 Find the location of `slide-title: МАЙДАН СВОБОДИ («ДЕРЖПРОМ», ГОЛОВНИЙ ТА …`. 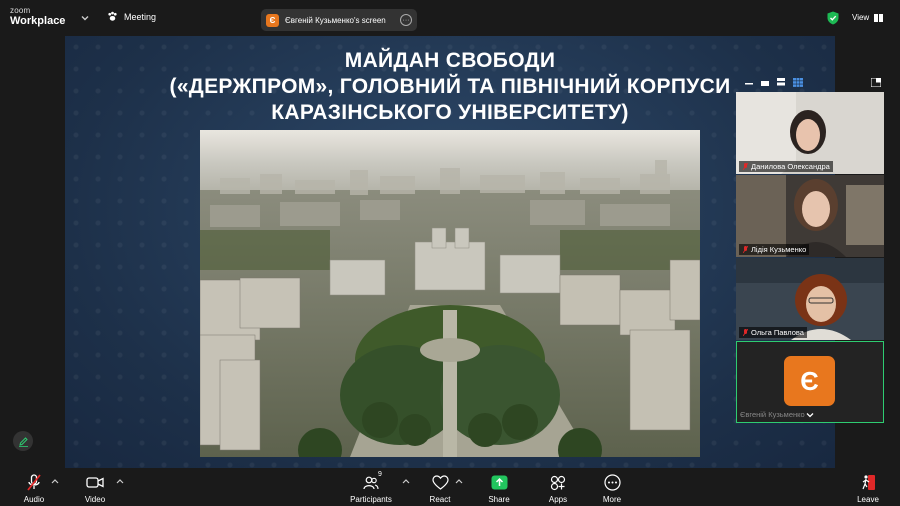

slide-title: МАЙДАН СВОБОДИ («ДЕРЖПРОМ», ГОЛОВНИЙ ТА … is located at coordinates (450, 87).